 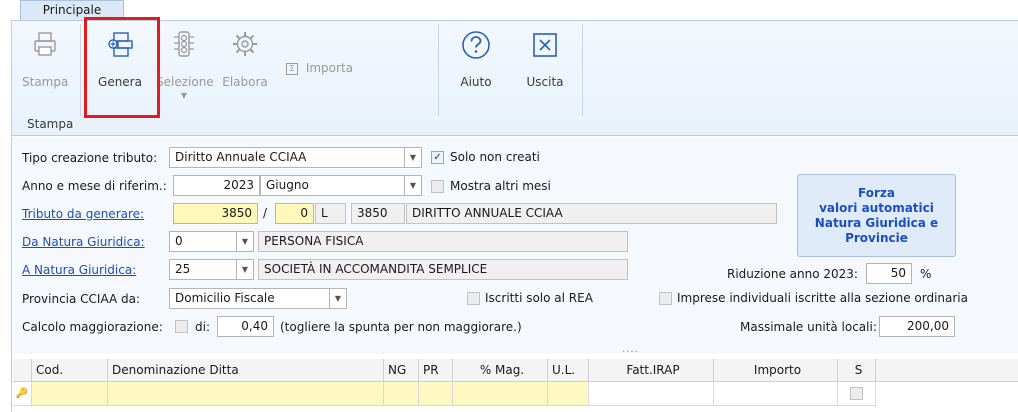 What do you see at coordinates (591, 213) in the screenshot?
I see `tributo-description: DIRITTO ANNUALE CCIAA` at bounding box center [591, 213].